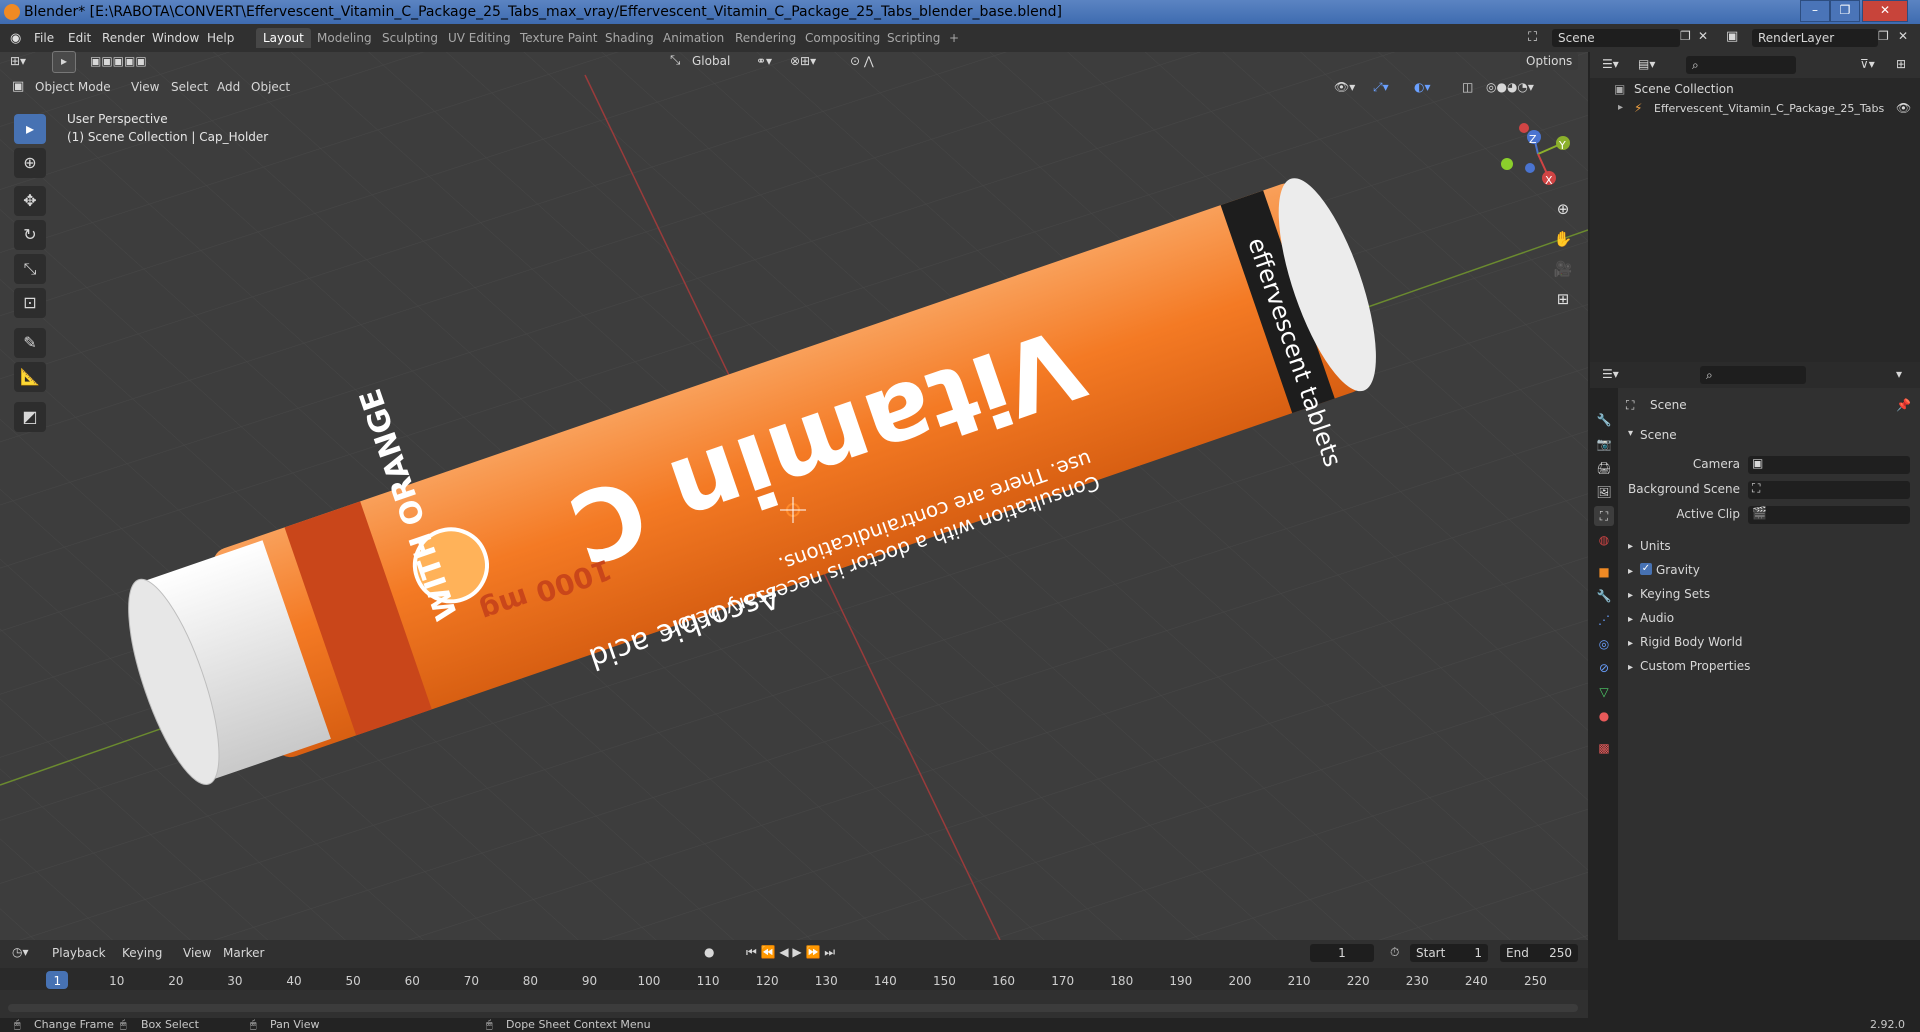 This screenshot has height=1032, width=1920. What do you see at coordinates (1604, 748) in the screenshot?
I see `texture-tab-icon: ▩` at bounding box center [1604, 748].